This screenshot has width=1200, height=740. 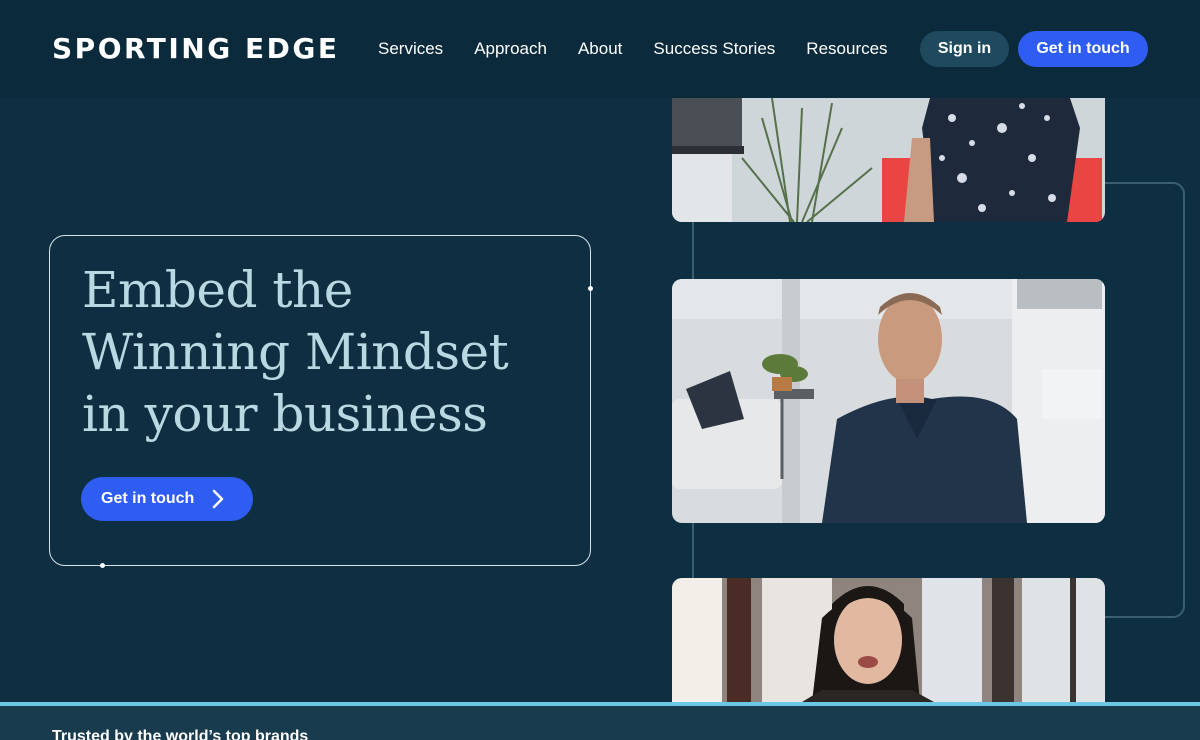 I want to click on chevron-right-icon, so click(x=218, y=499).